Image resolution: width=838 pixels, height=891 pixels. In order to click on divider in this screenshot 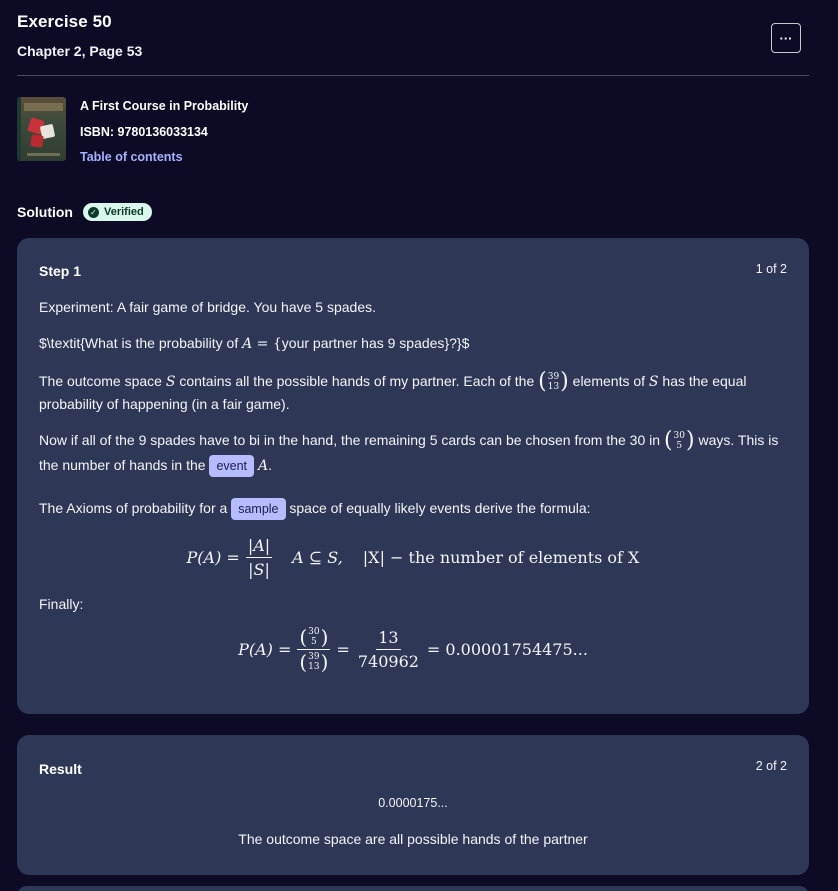, I will do `click(413, 75)`.